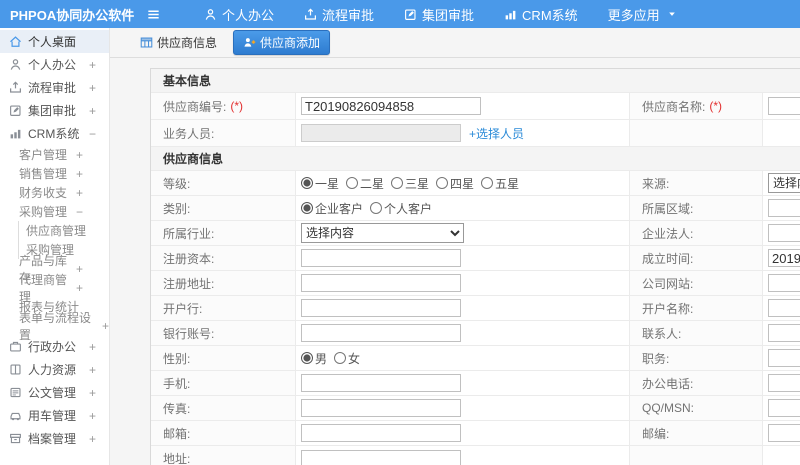 Image resolution: width=800 pixels, height=465 pixels. I want to click on radio-option-男: 男, so click(314, 358).